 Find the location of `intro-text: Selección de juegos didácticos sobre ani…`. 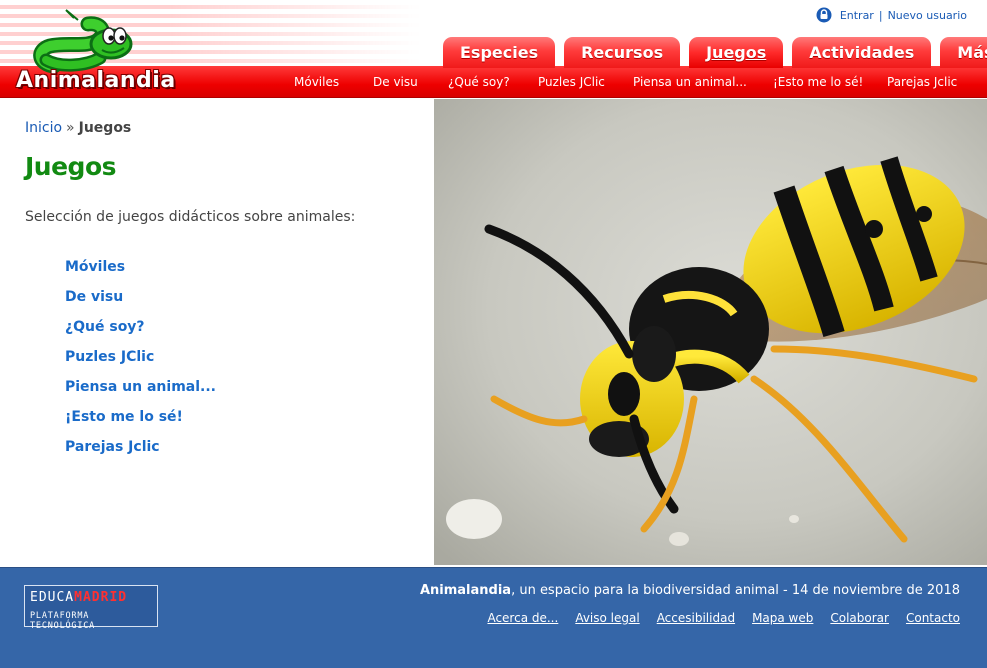

intro-text: Selección de juegos didácticos sobre ani… is located at coordinates (190, 217).